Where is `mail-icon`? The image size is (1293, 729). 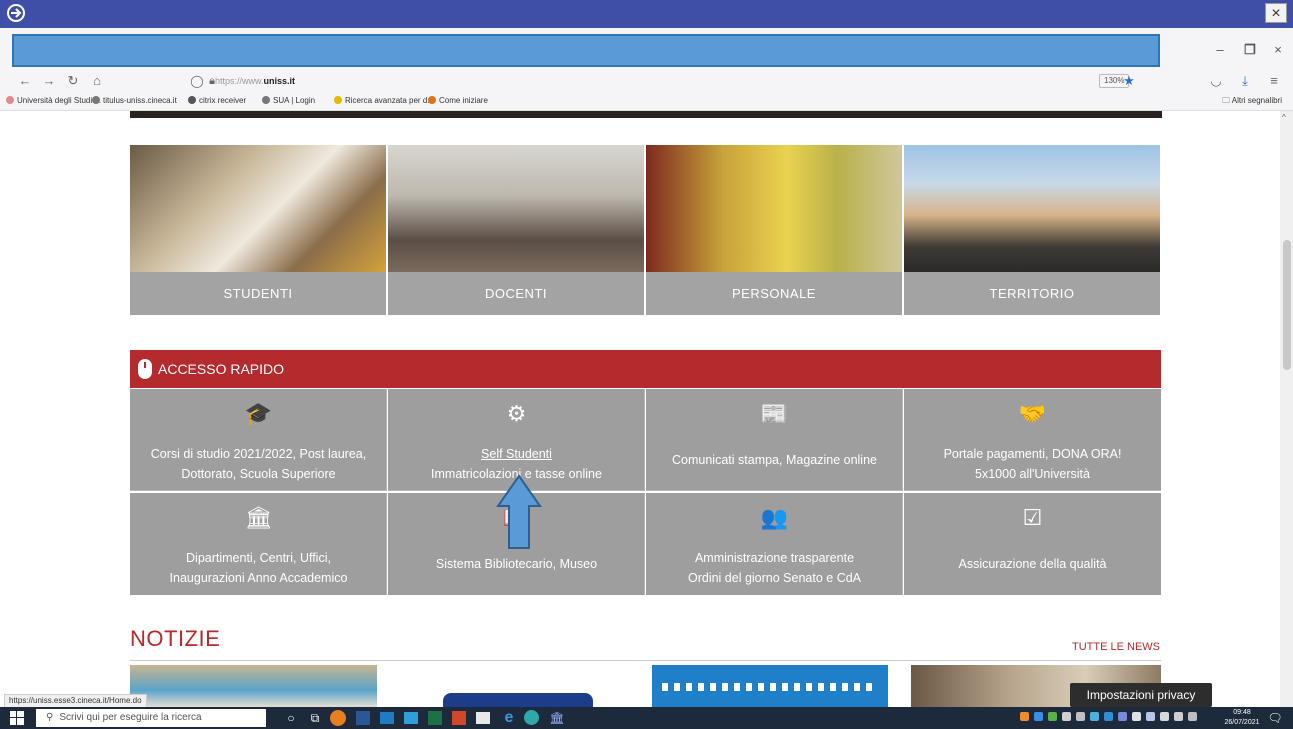
mail-icon is located at coordinates (387, 718).